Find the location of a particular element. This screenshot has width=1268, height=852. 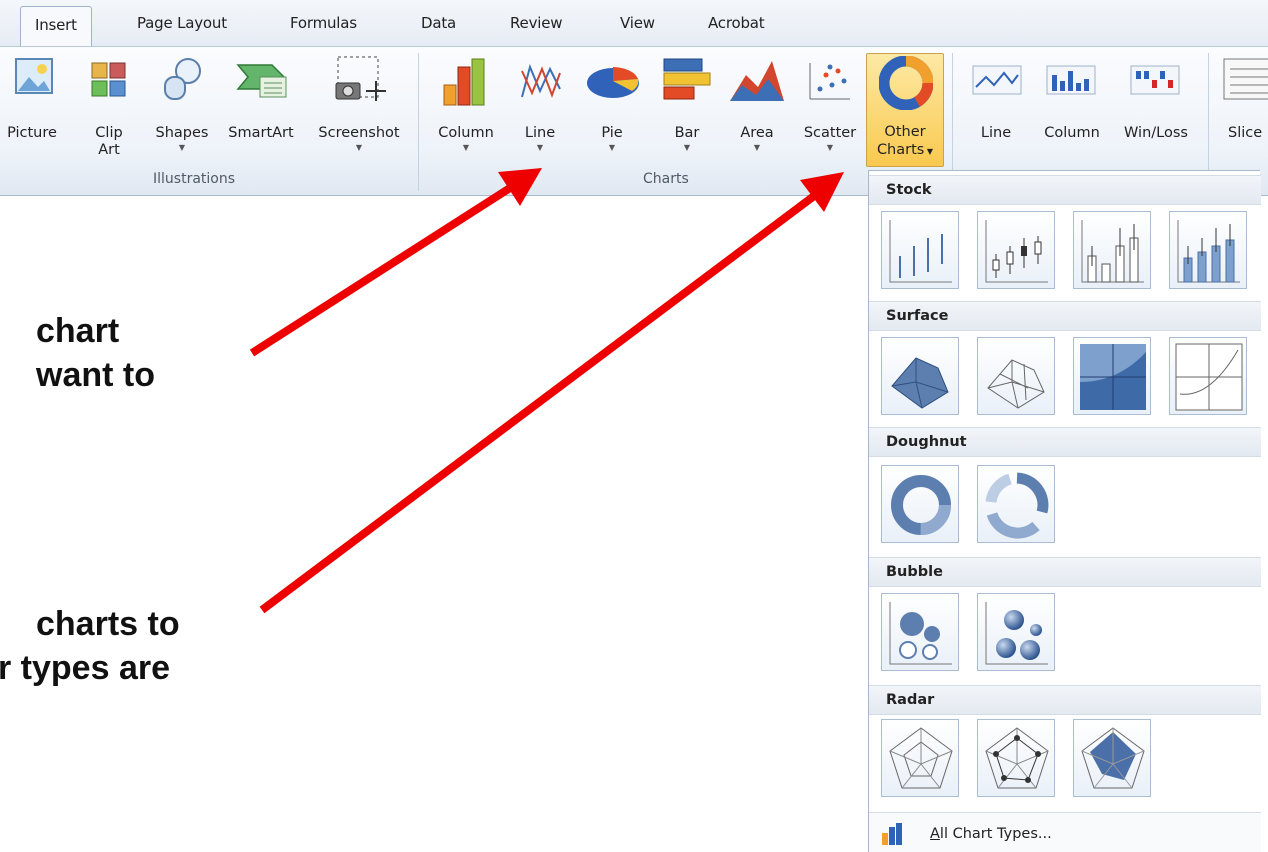

radar-markers-icon is located at coordinates (1017, 758).